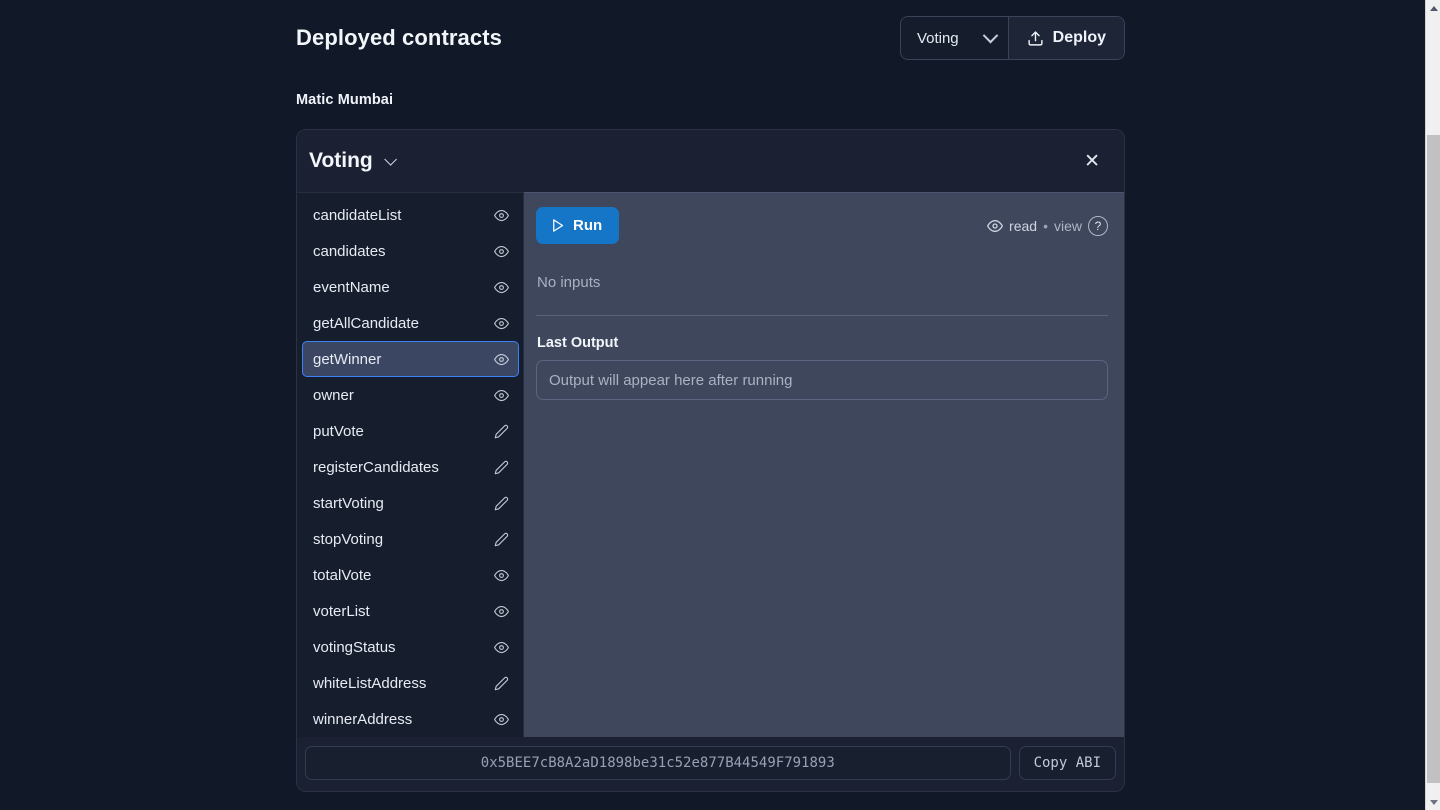  I want to click on mutability-access: read, so click(1023, 225).